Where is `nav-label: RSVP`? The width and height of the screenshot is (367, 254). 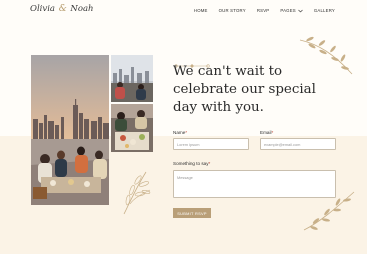 nav-label: RSVP is located at coordinates (263, 10).